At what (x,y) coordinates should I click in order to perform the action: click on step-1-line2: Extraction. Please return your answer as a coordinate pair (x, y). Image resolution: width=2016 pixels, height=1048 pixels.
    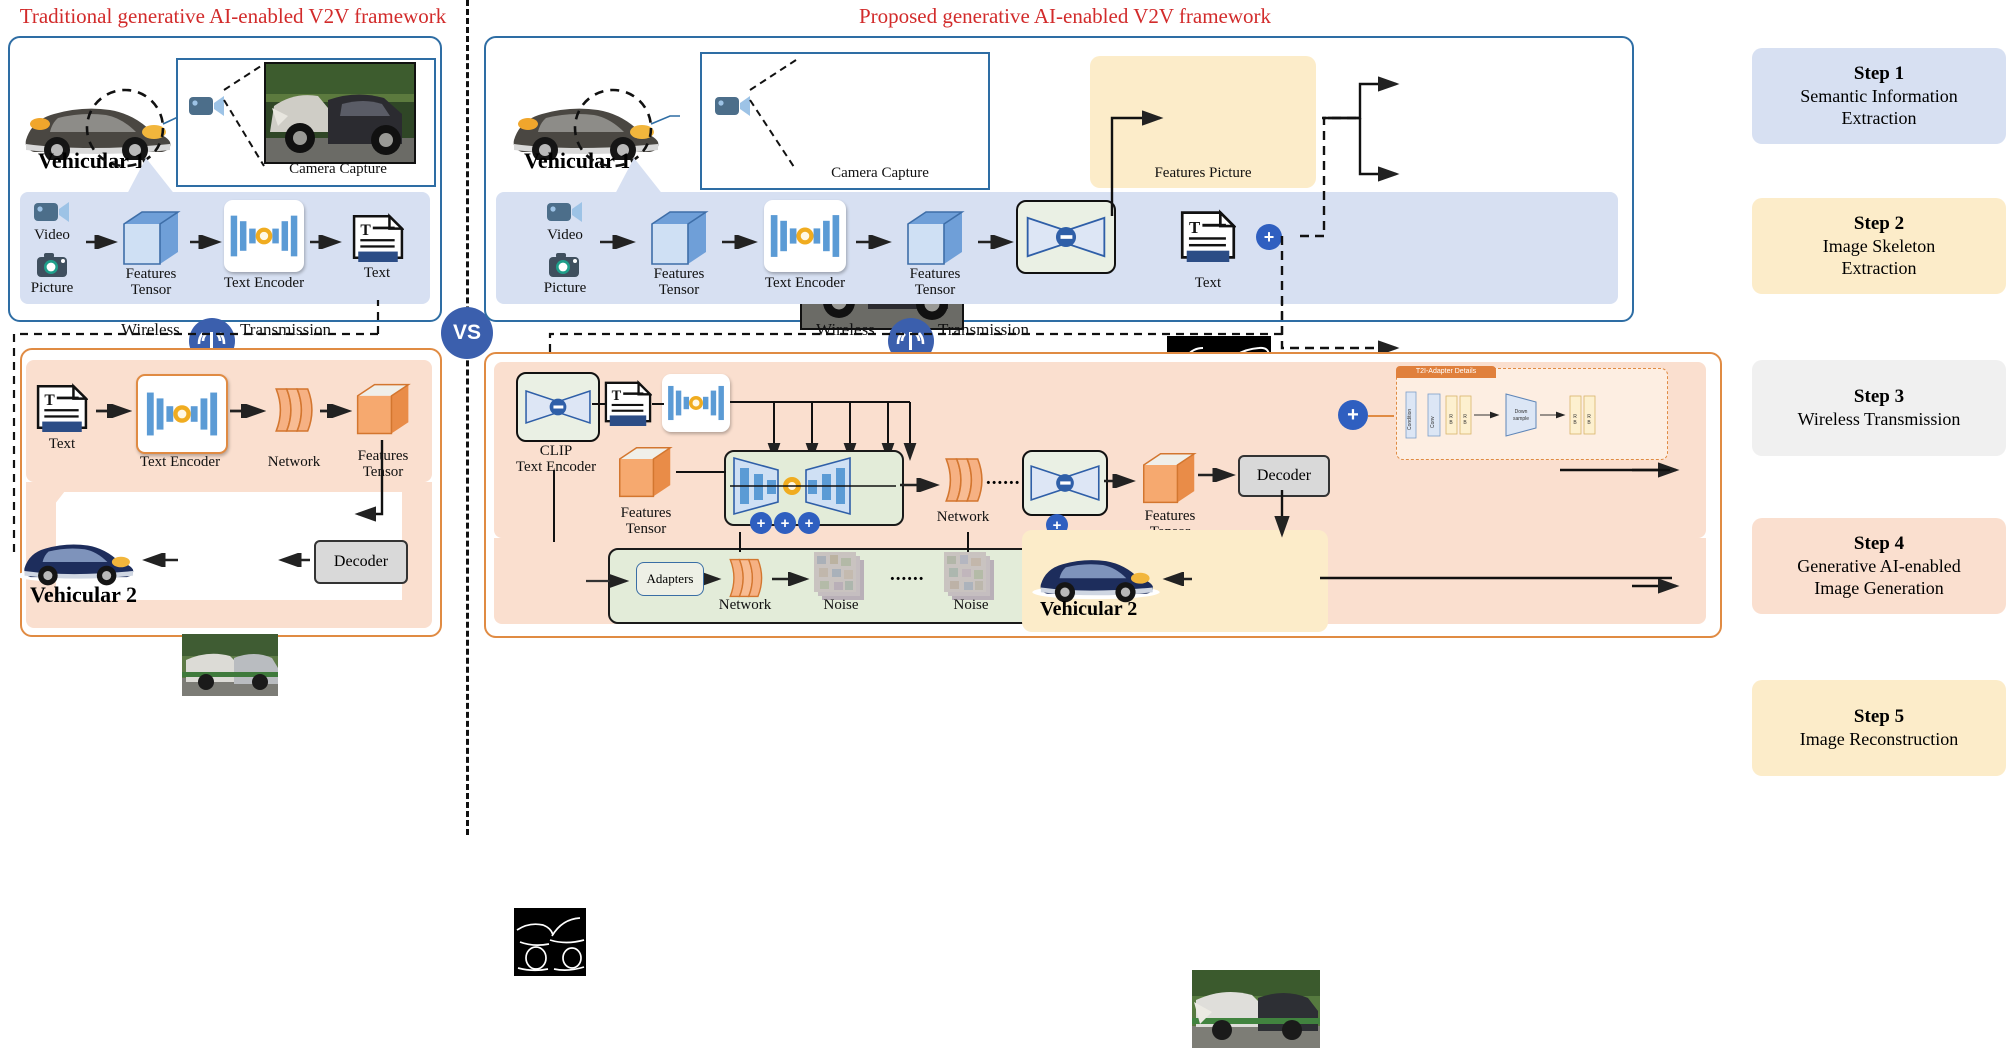
    Looking at the image, I should click on (1879, 117).